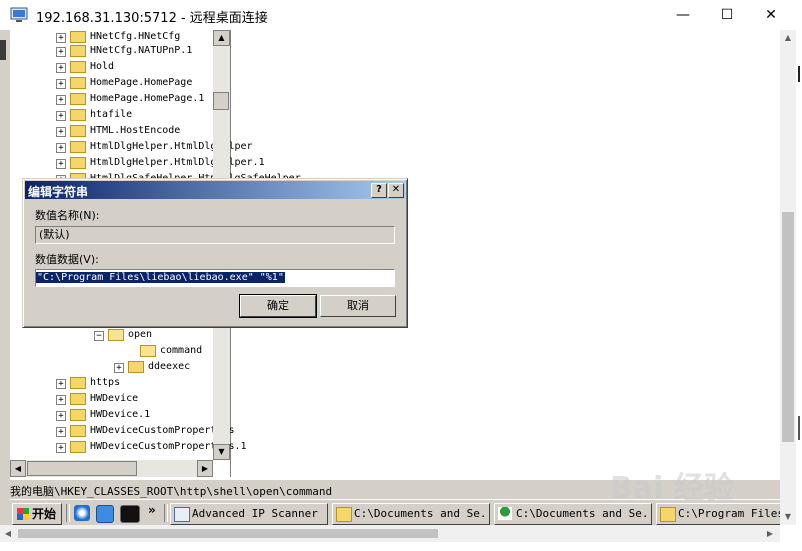  Describe the element at coordinates (147, 98) in the screenshot. I see `tree-item-label: HomePage.HomePage.1` at that location.